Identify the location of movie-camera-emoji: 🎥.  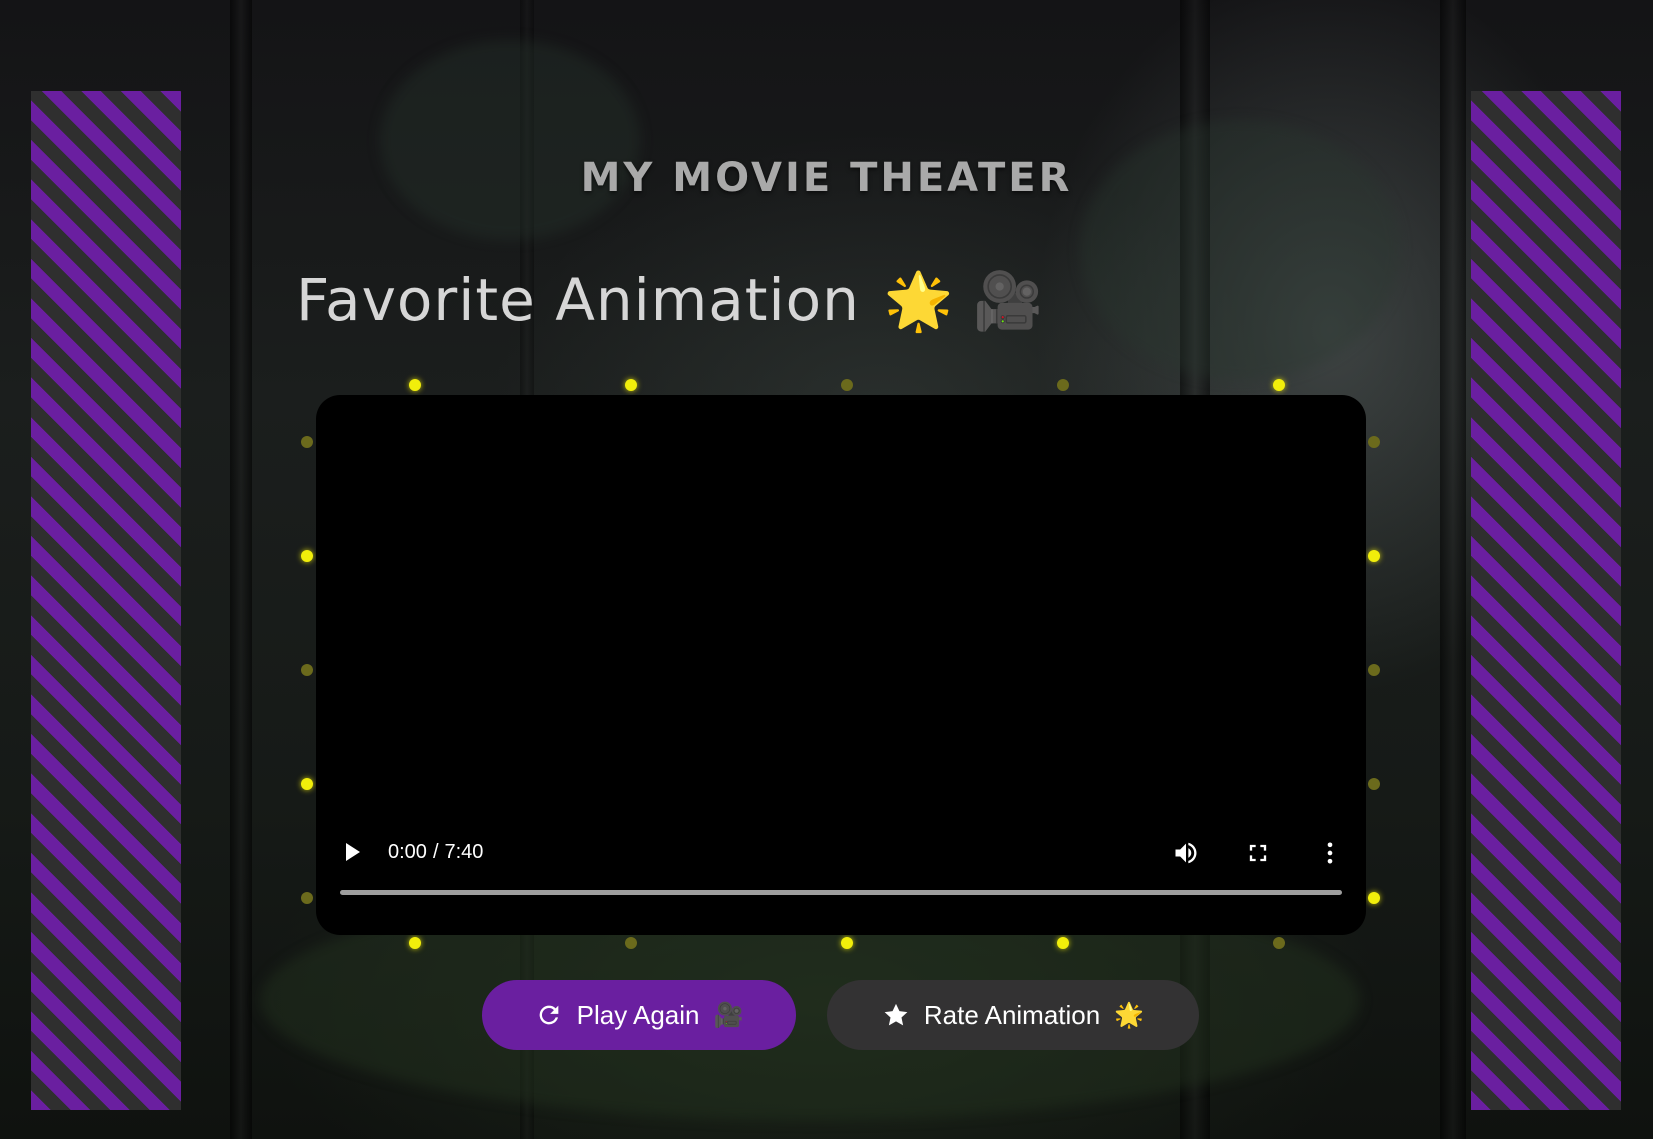
(728, 1015).